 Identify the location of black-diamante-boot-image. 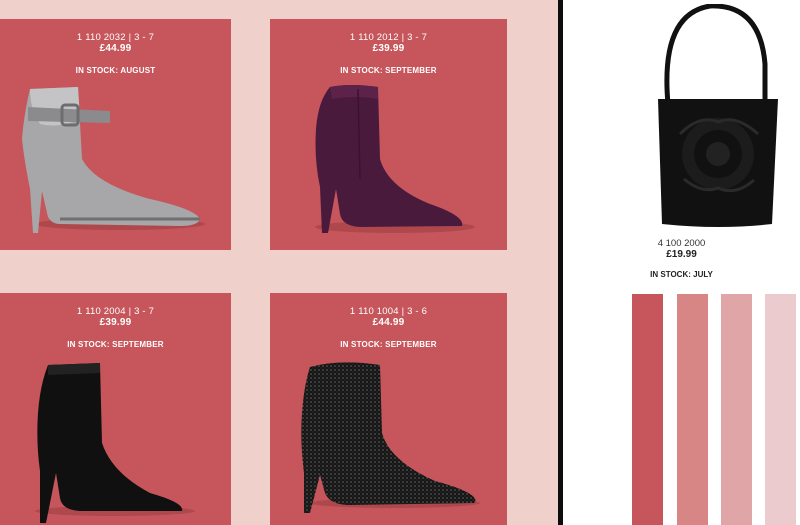
(390, 437).